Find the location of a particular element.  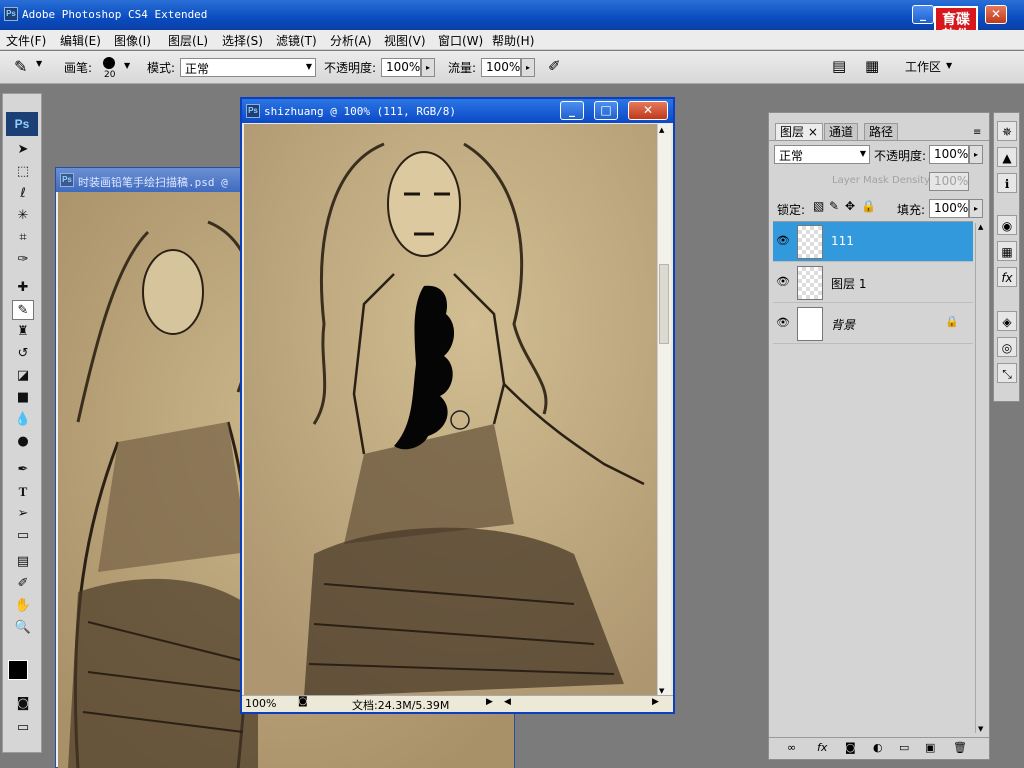

fill-input: 100% is located at coordinates (949, 208).